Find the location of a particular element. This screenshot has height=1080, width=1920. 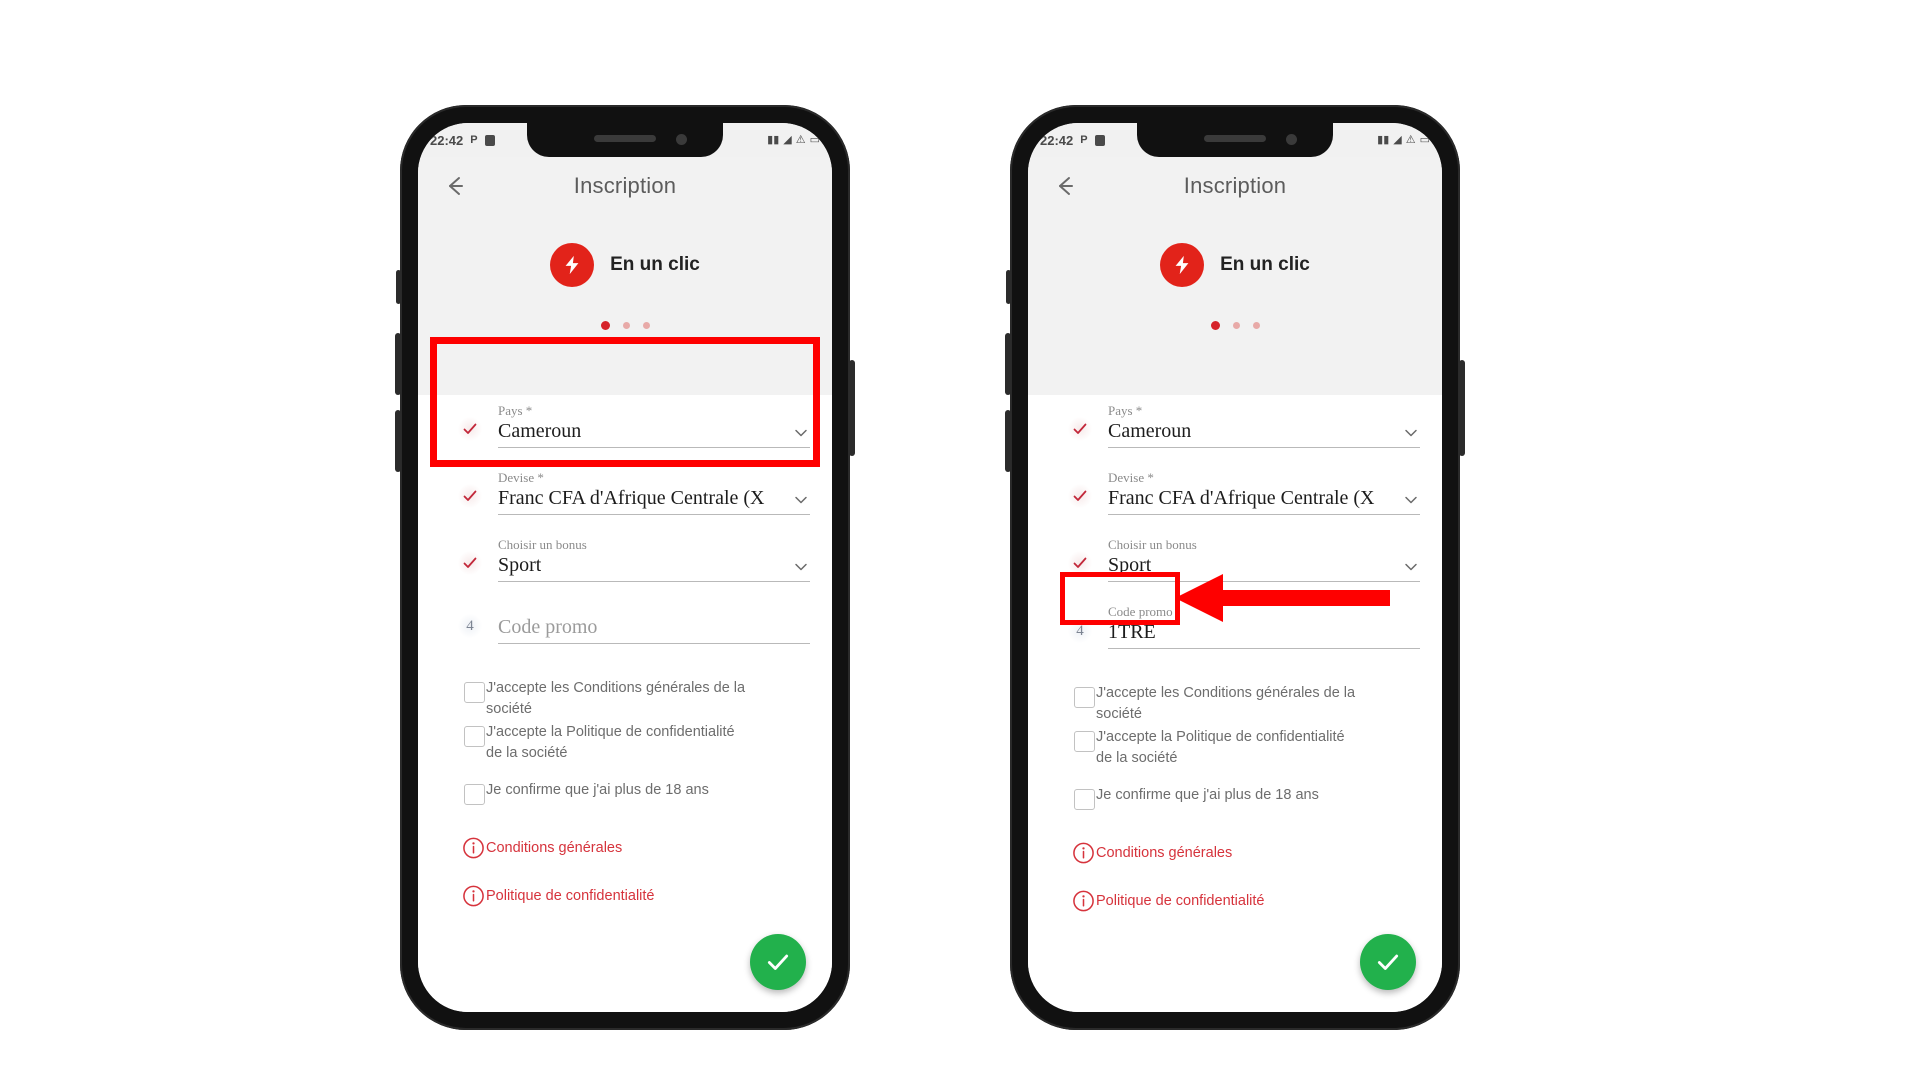

field-bonus: Choisir un bonus Sport is located at coordinates (625, 559).